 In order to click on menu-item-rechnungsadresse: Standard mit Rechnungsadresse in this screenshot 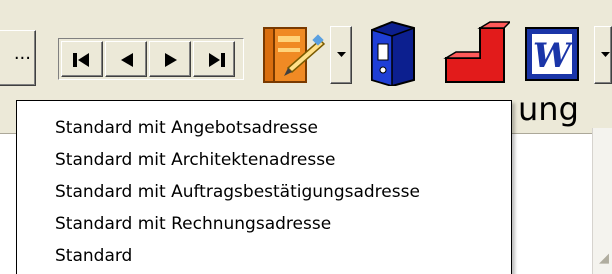, I will do `click(193, 224)`.